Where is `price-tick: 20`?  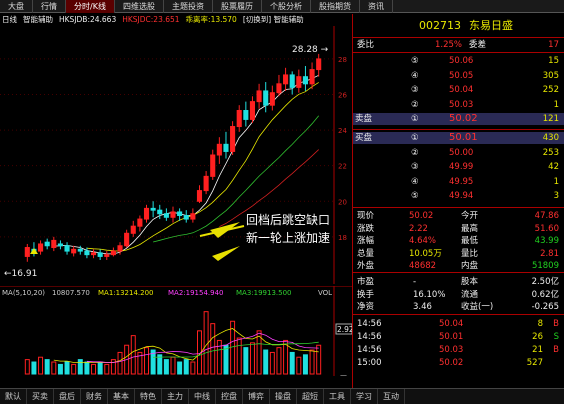
price-tick: 20 is located at coordinates (342, 202).